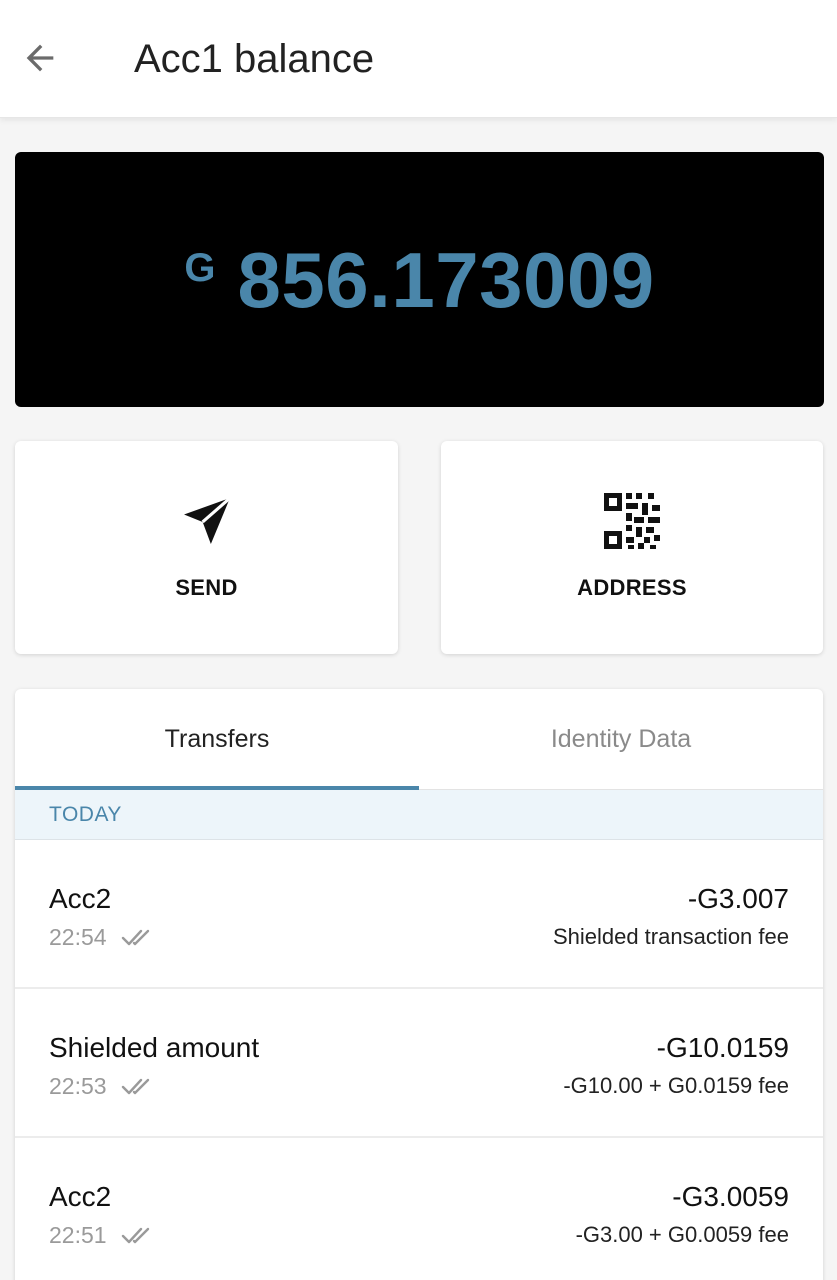  I want to click on send-label: SEND, so click(206, 587).